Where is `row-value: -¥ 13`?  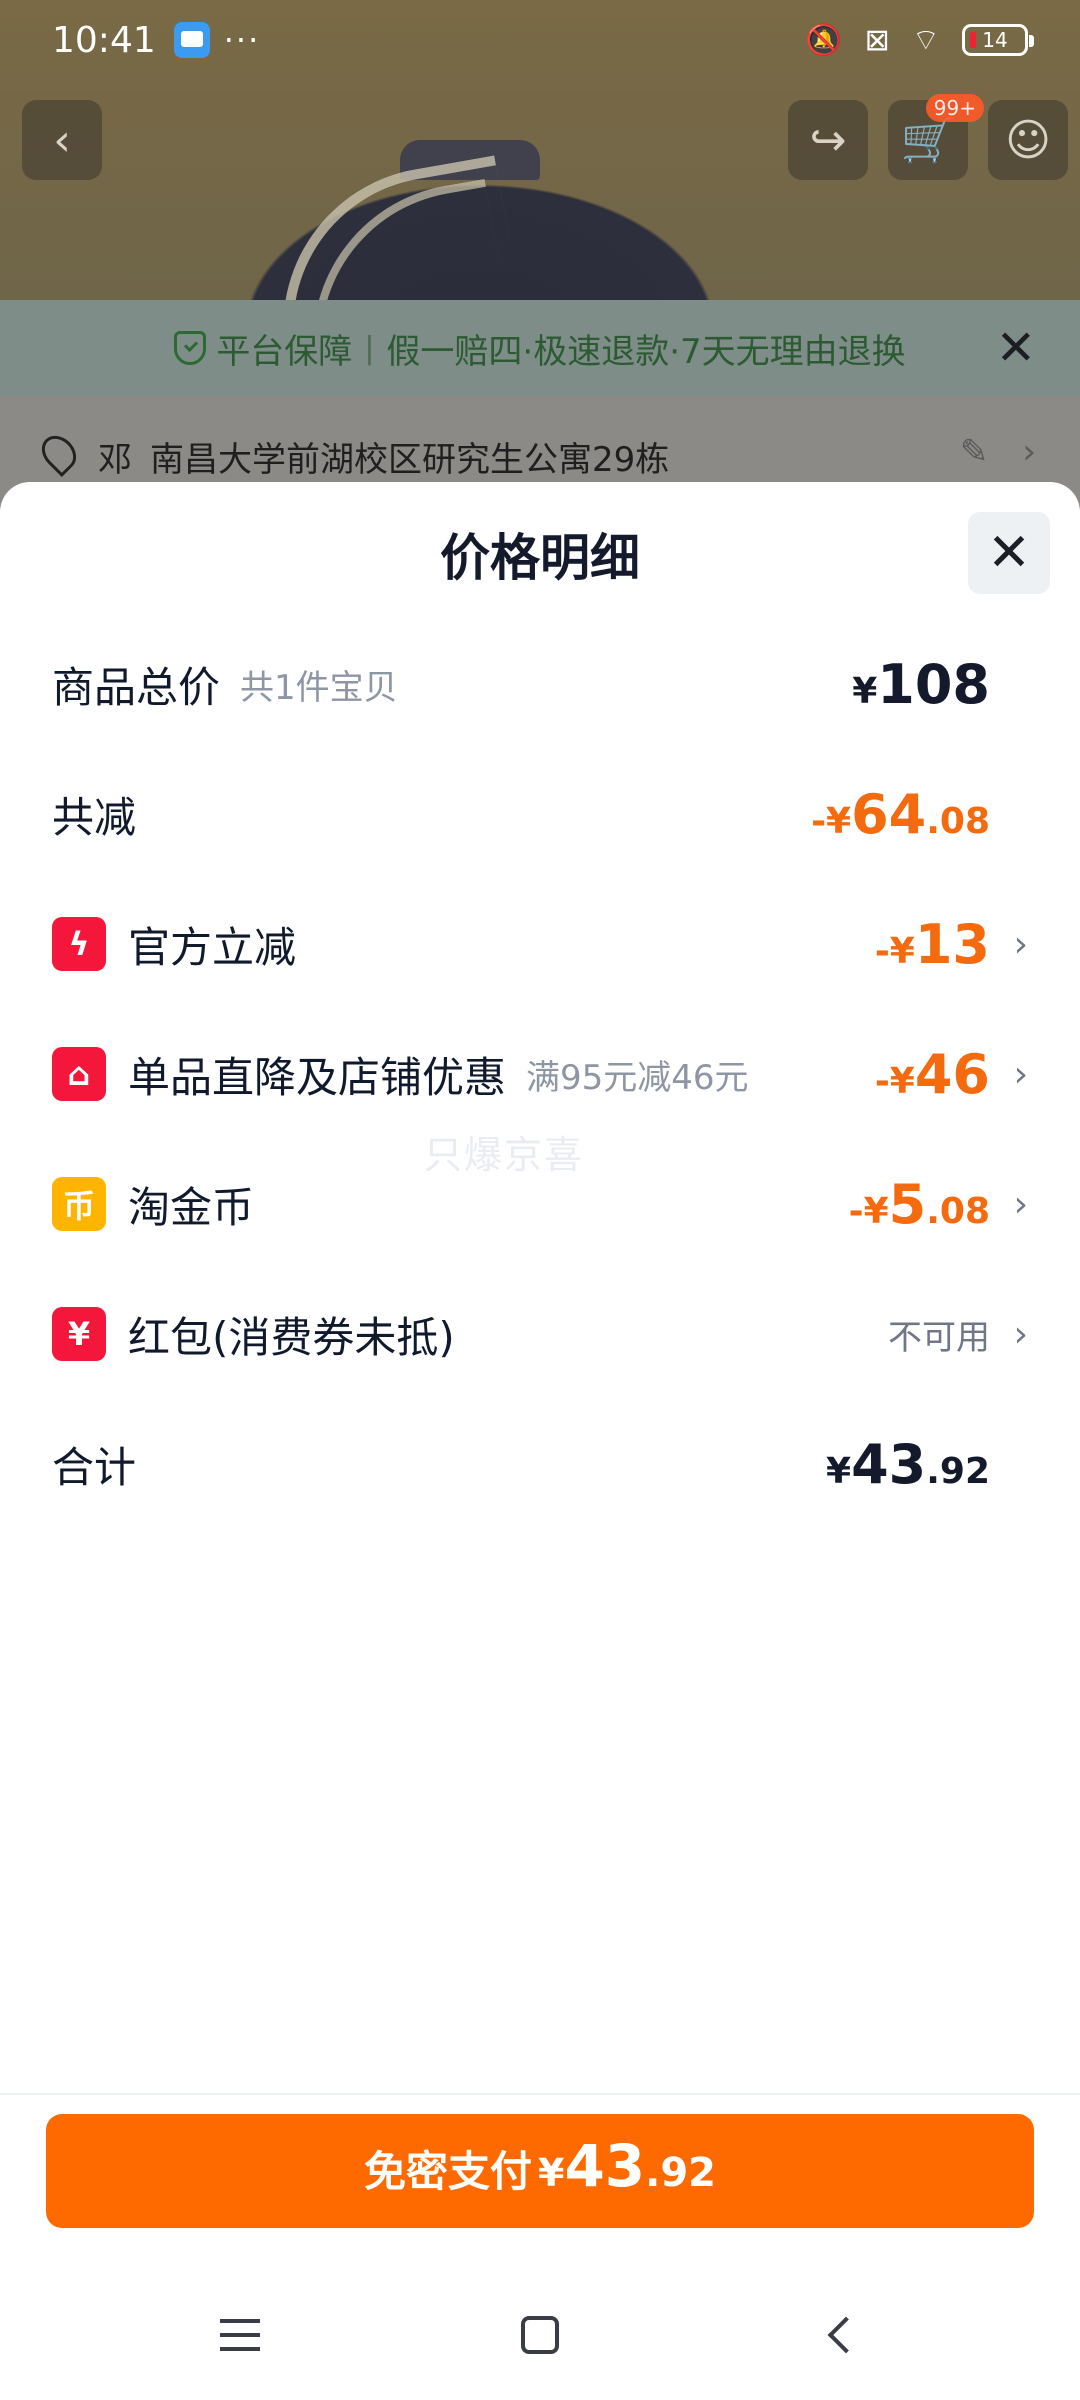
row-value: -¥ 13 is located at coordinates (932, 944).